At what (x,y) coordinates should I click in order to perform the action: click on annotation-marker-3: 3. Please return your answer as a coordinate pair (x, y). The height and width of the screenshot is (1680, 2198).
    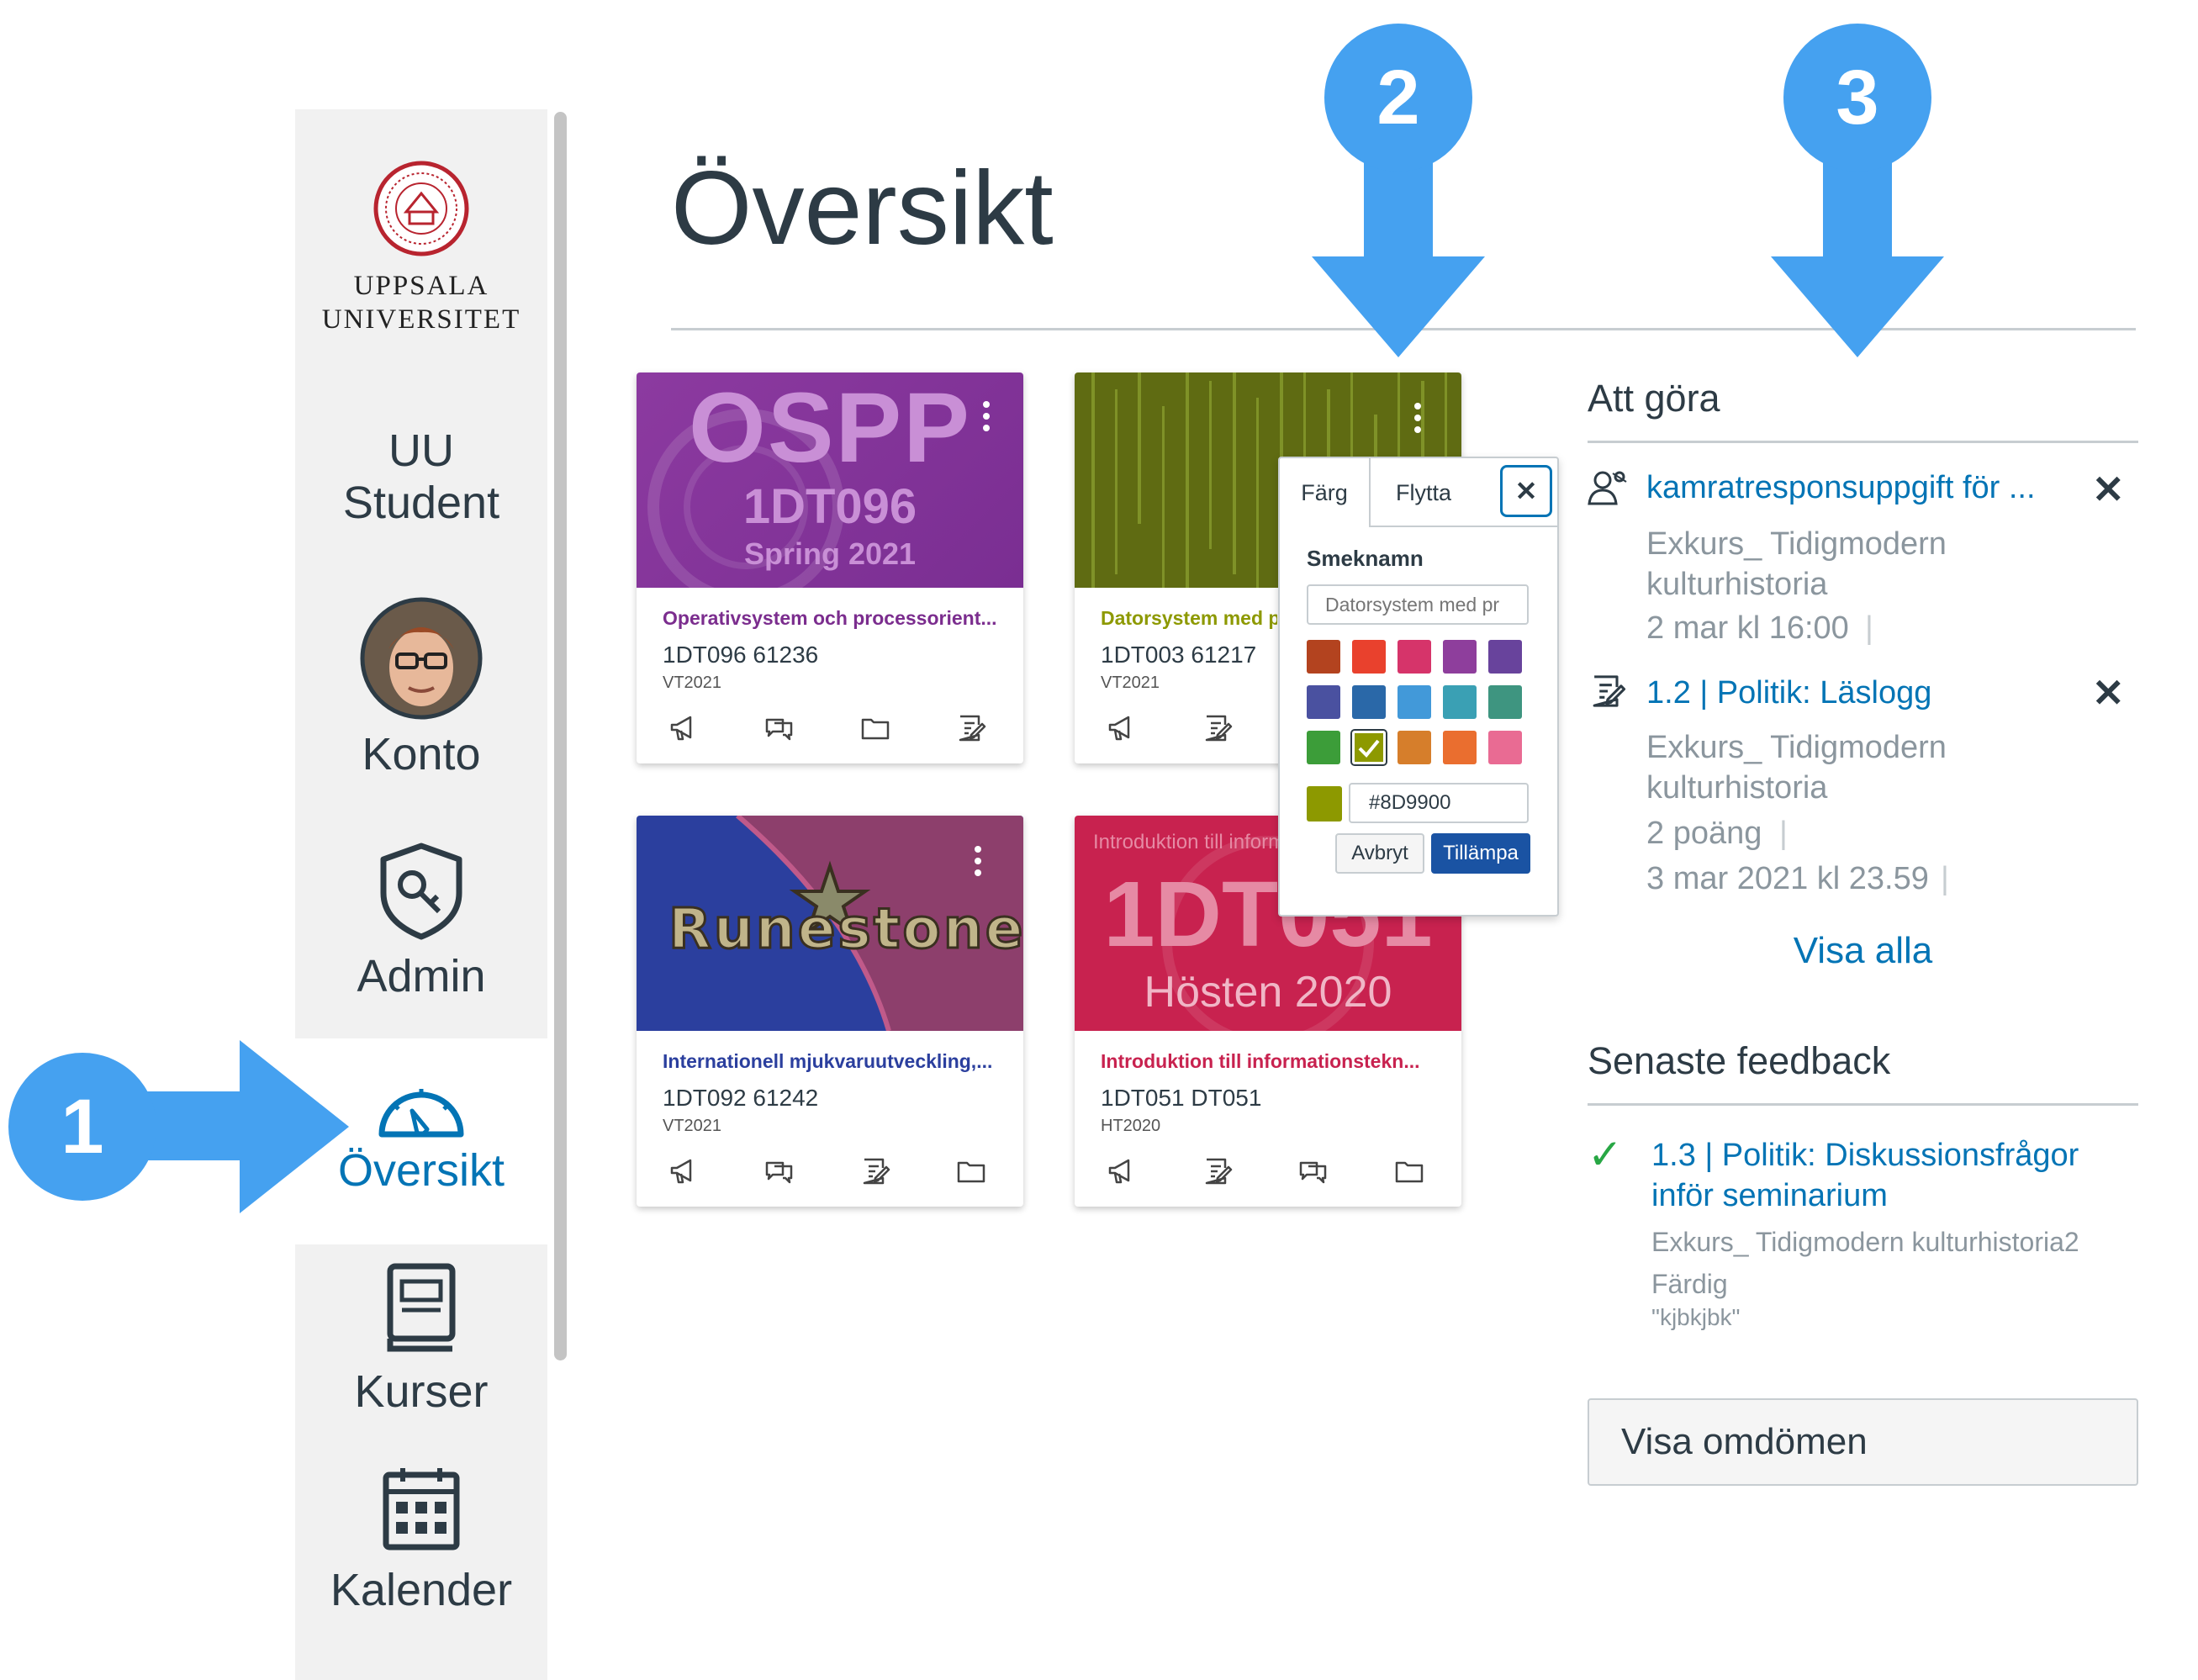
    Looking at the image, I should click on (1857, 98).